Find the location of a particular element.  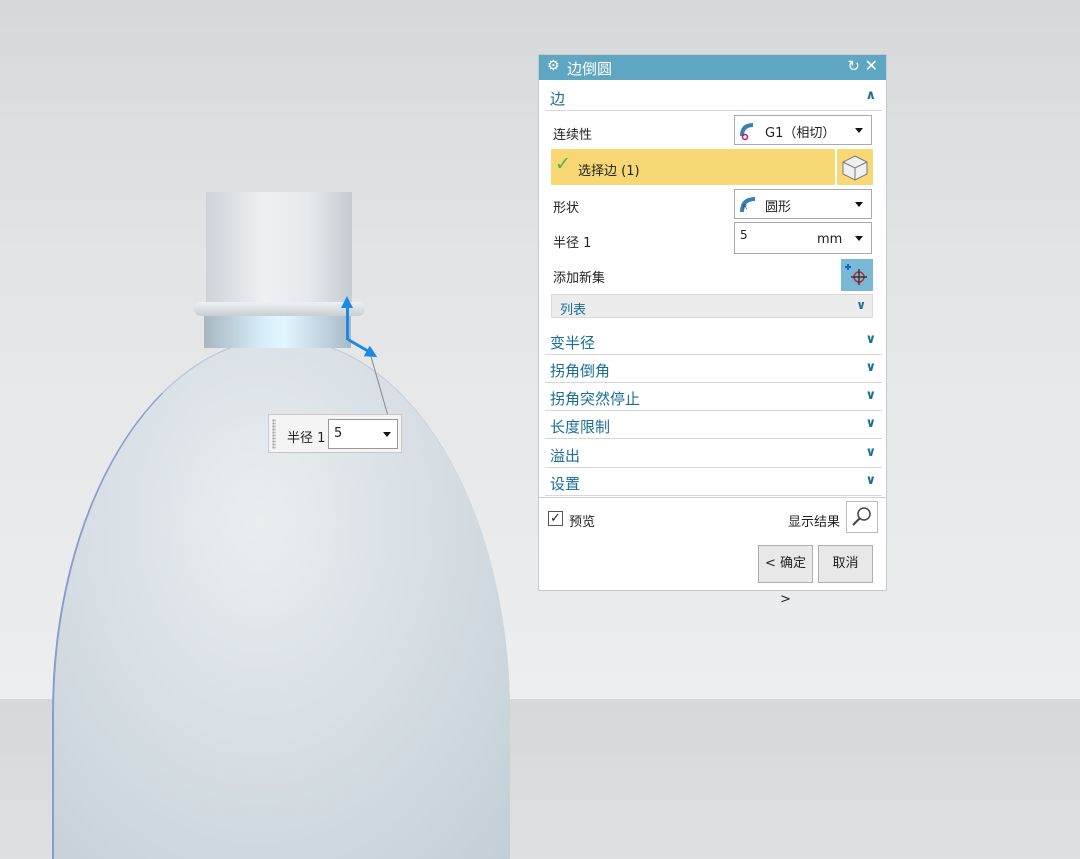

section-label: 溢出 is located at coordinates (565, 456).